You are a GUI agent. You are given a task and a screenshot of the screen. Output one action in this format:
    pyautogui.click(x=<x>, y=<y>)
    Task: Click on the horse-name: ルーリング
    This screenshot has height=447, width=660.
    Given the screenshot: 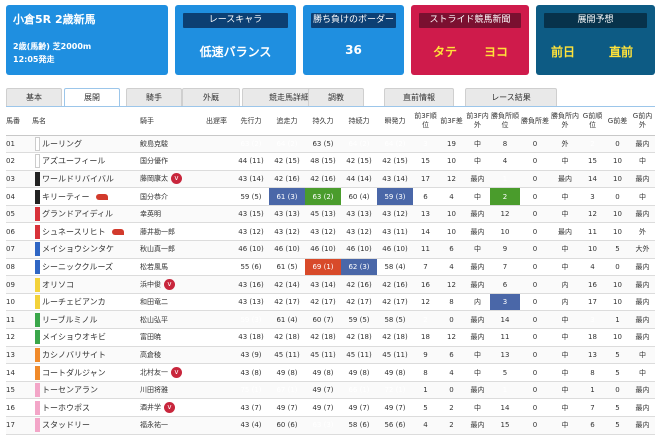 What is the action you would take?
    pyautogui.click(x=62, y=143)
    